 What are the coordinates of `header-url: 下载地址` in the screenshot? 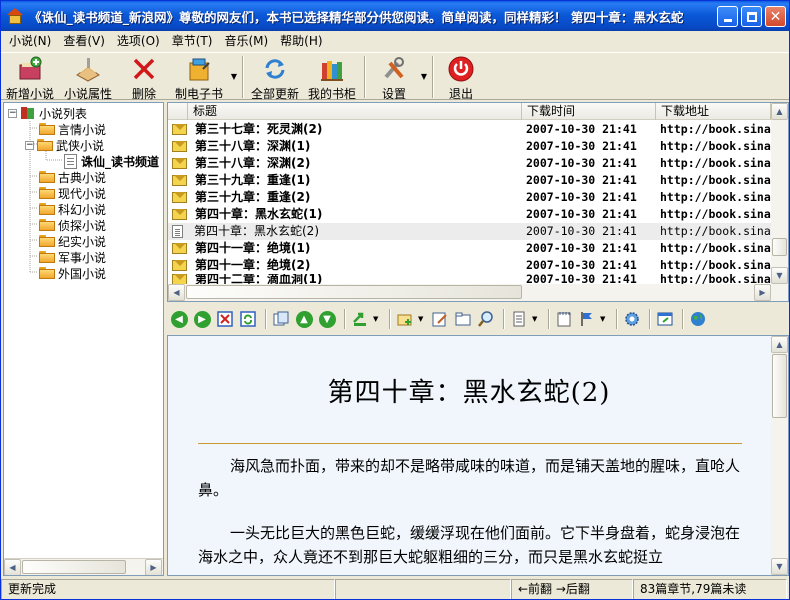 It's located at (713, 111).